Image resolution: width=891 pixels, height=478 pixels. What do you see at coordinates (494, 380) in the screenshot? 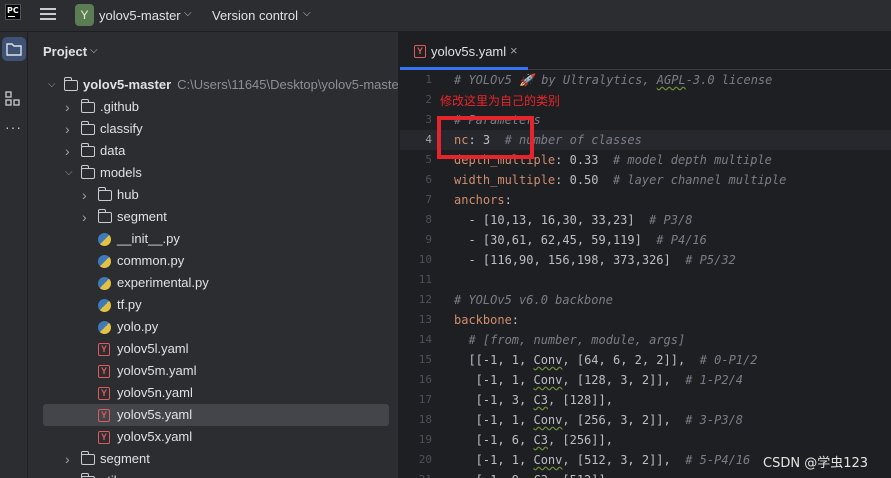
I see `code-token: [-1, 1,` at bounding box center [494, 380].